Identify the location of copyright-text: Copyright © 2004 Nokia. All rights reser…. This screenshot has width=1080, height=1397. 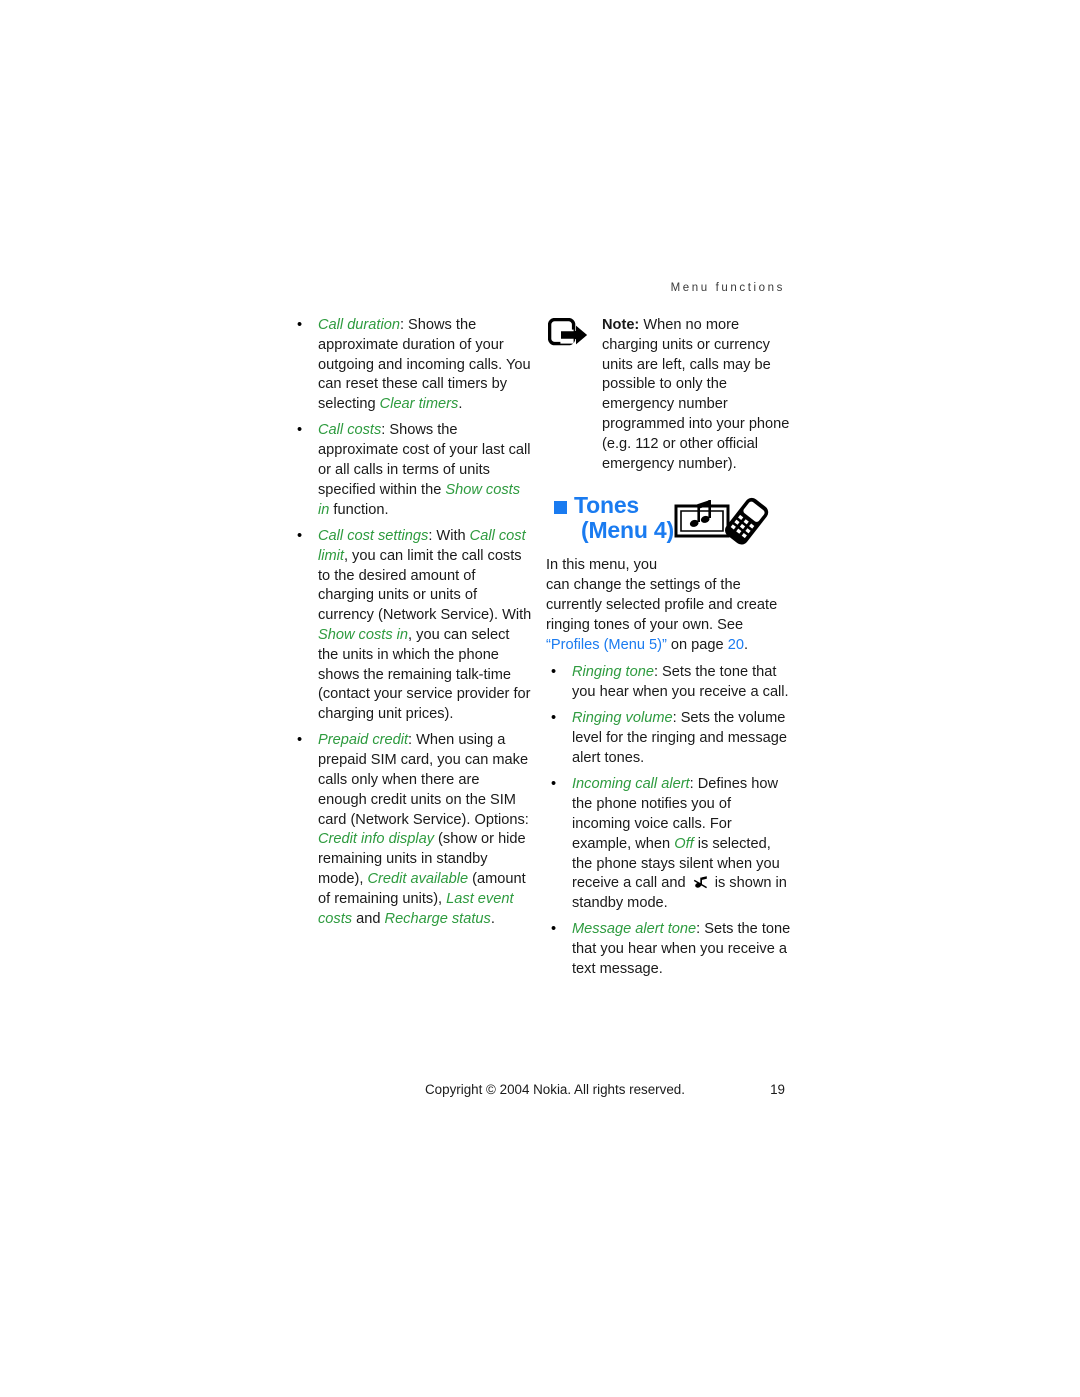
(555, 1089).